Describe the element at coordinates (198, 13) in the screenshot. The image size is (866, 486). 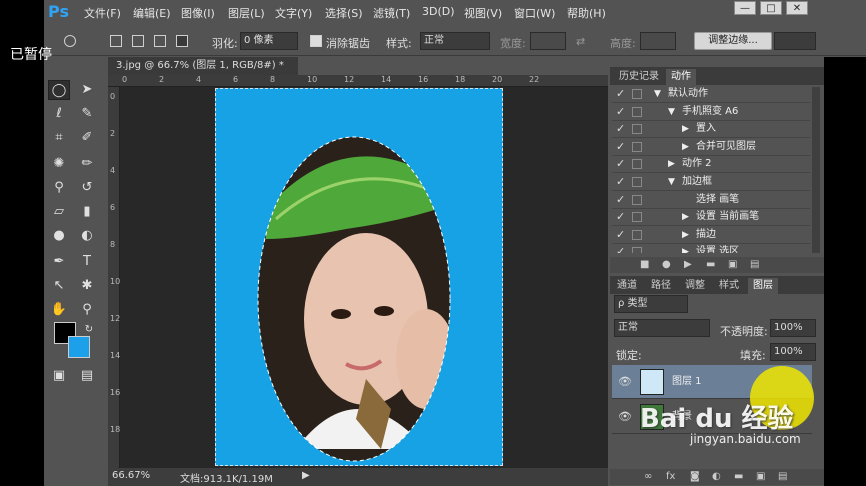
I see `menu-item: 图像(I)` at that location.